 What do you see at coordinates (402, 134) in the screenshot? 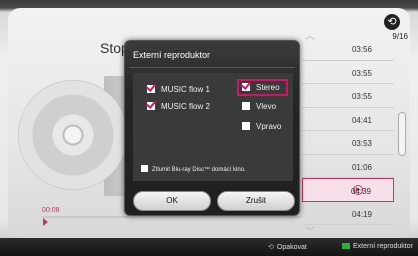
I see `scrollbar` at bounding box center [402, 134].